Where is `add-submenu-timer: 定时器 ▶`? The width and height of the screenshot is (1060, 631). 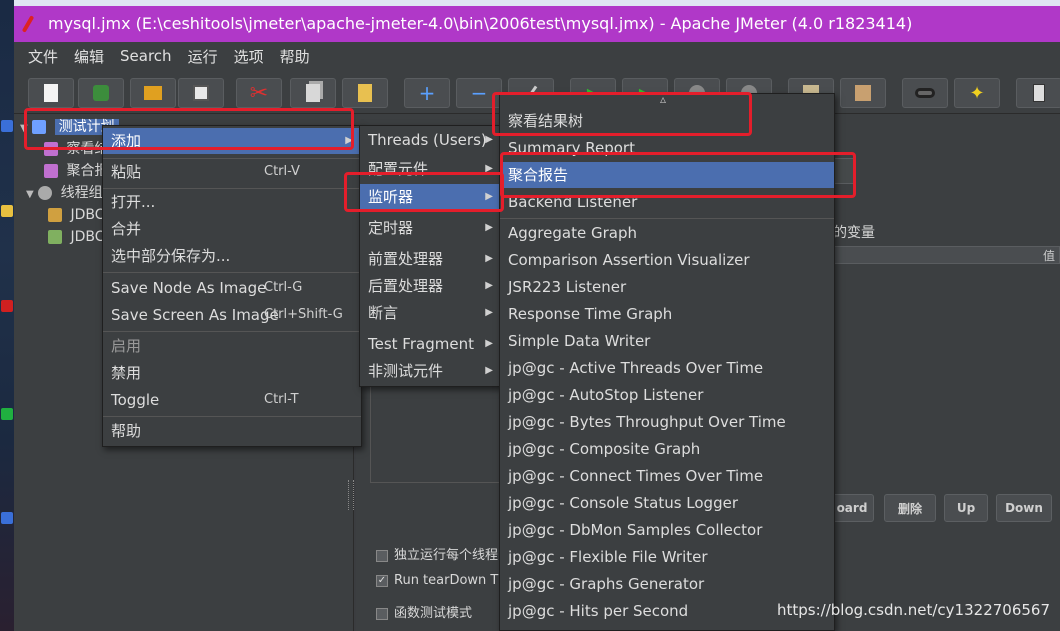
add-submenu-timer: 定时器 ▶ is located at coordinates (430, 228).